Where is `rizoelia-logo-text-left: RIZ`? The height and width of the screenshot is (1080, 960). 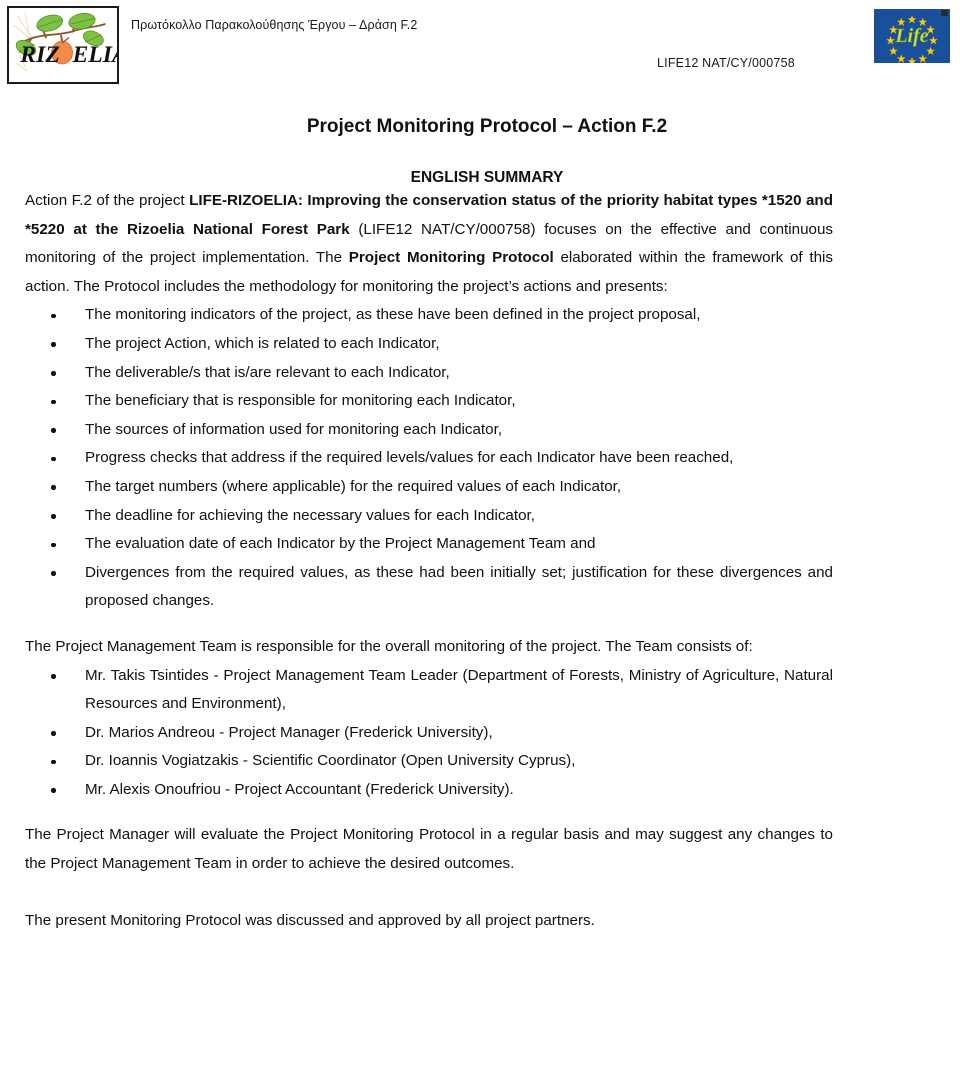
rizoelia-logo-text-left: RIZ is located at coordinates (39, 55).